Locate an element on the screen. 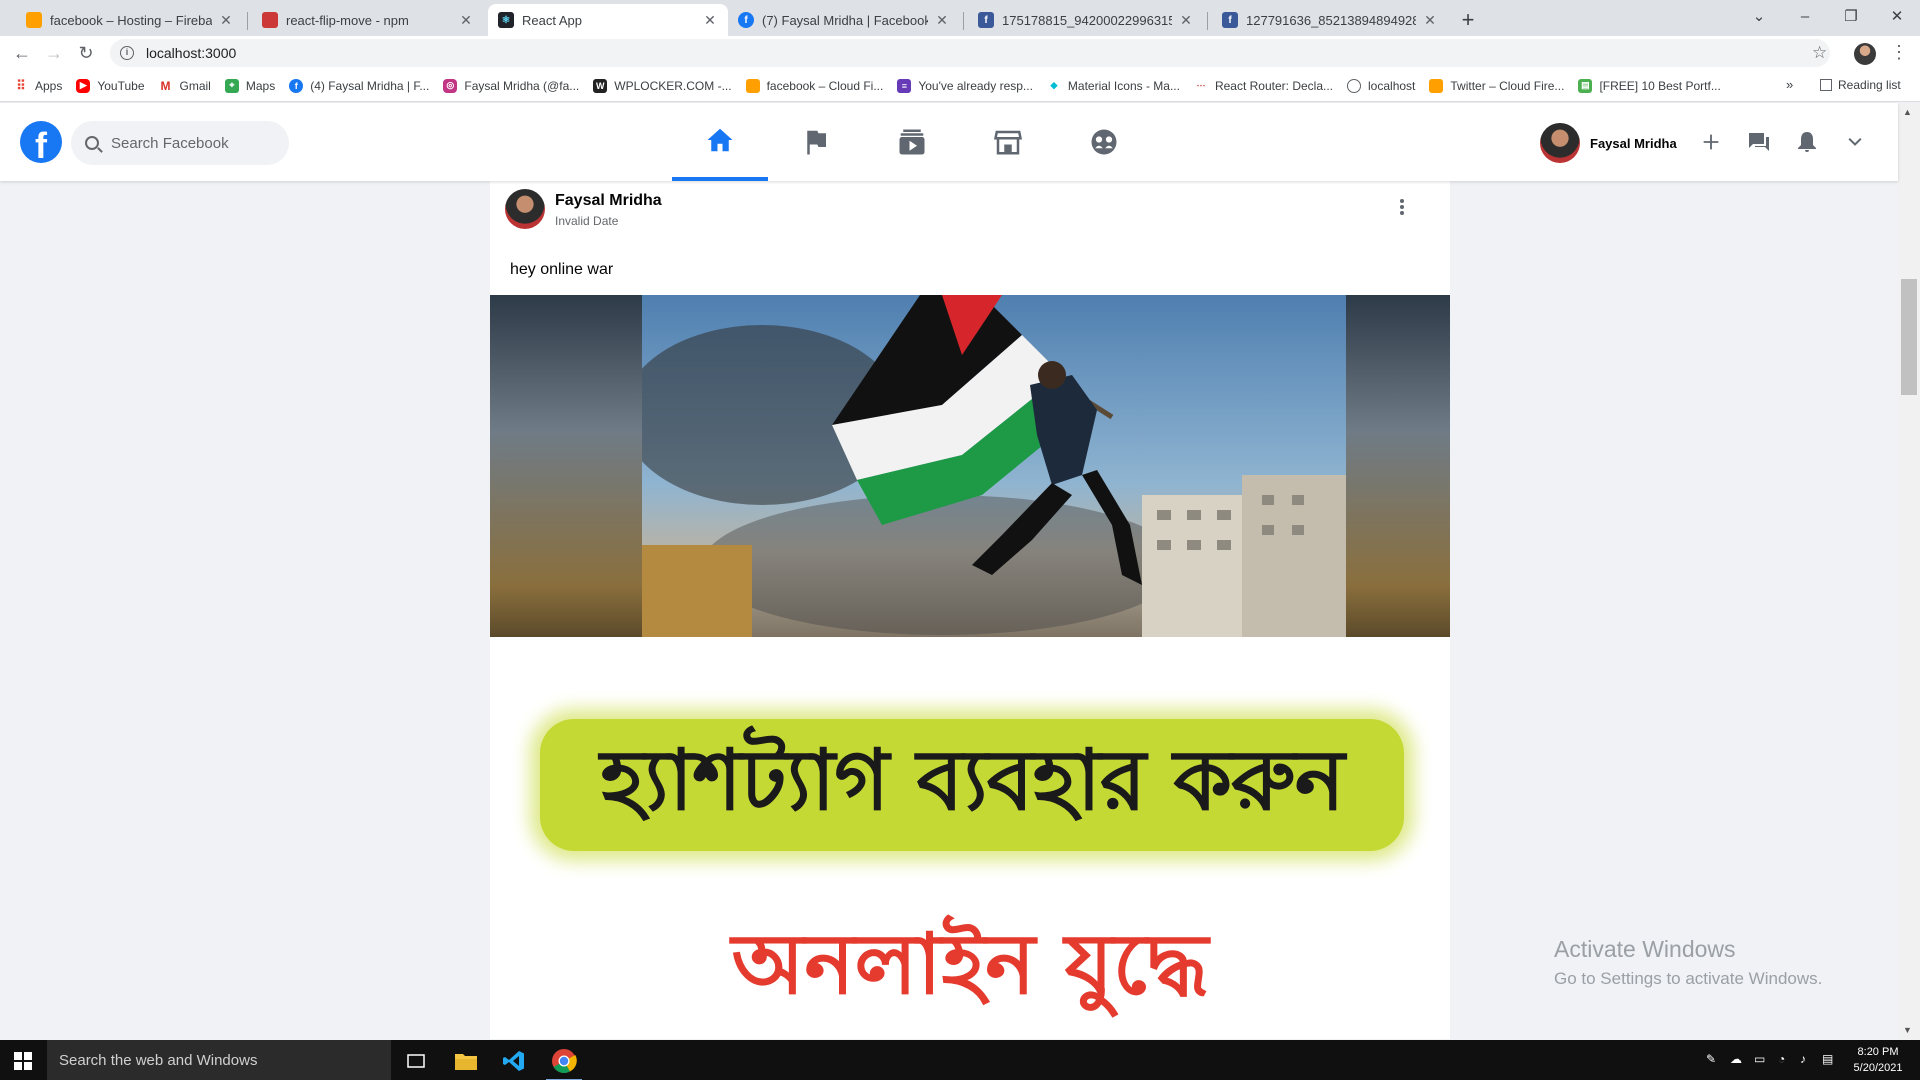 The image size is (1920, 1080). nav-marketplace is located at coordinates (1008, 142).